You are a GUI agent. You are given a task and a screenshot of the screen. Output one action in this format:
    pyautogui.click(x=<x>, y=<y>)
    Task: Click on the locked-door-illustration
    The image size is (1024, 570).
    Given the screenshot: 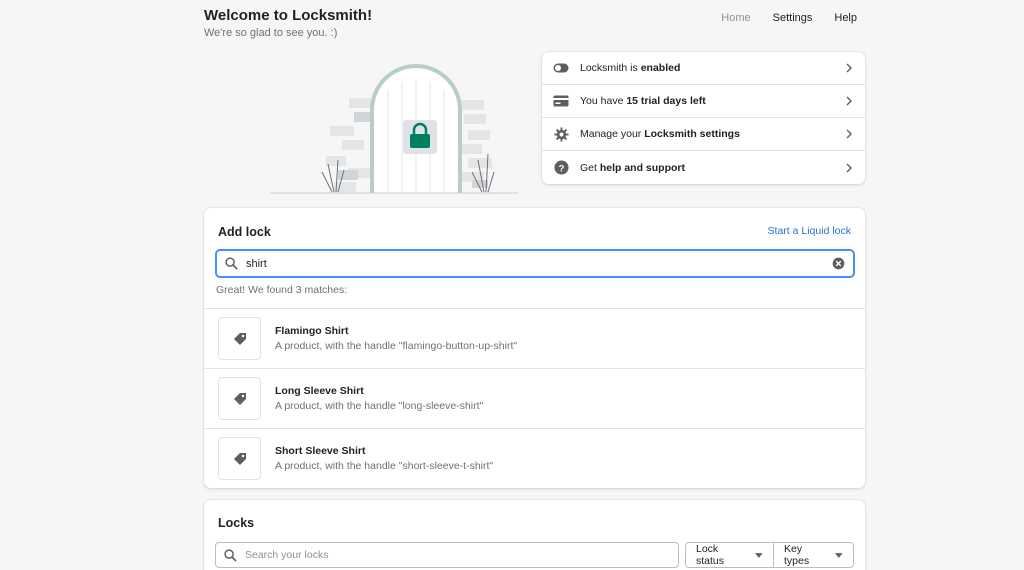 What is the action you would take?
    pyautogui.click(x=394, y=129)
    